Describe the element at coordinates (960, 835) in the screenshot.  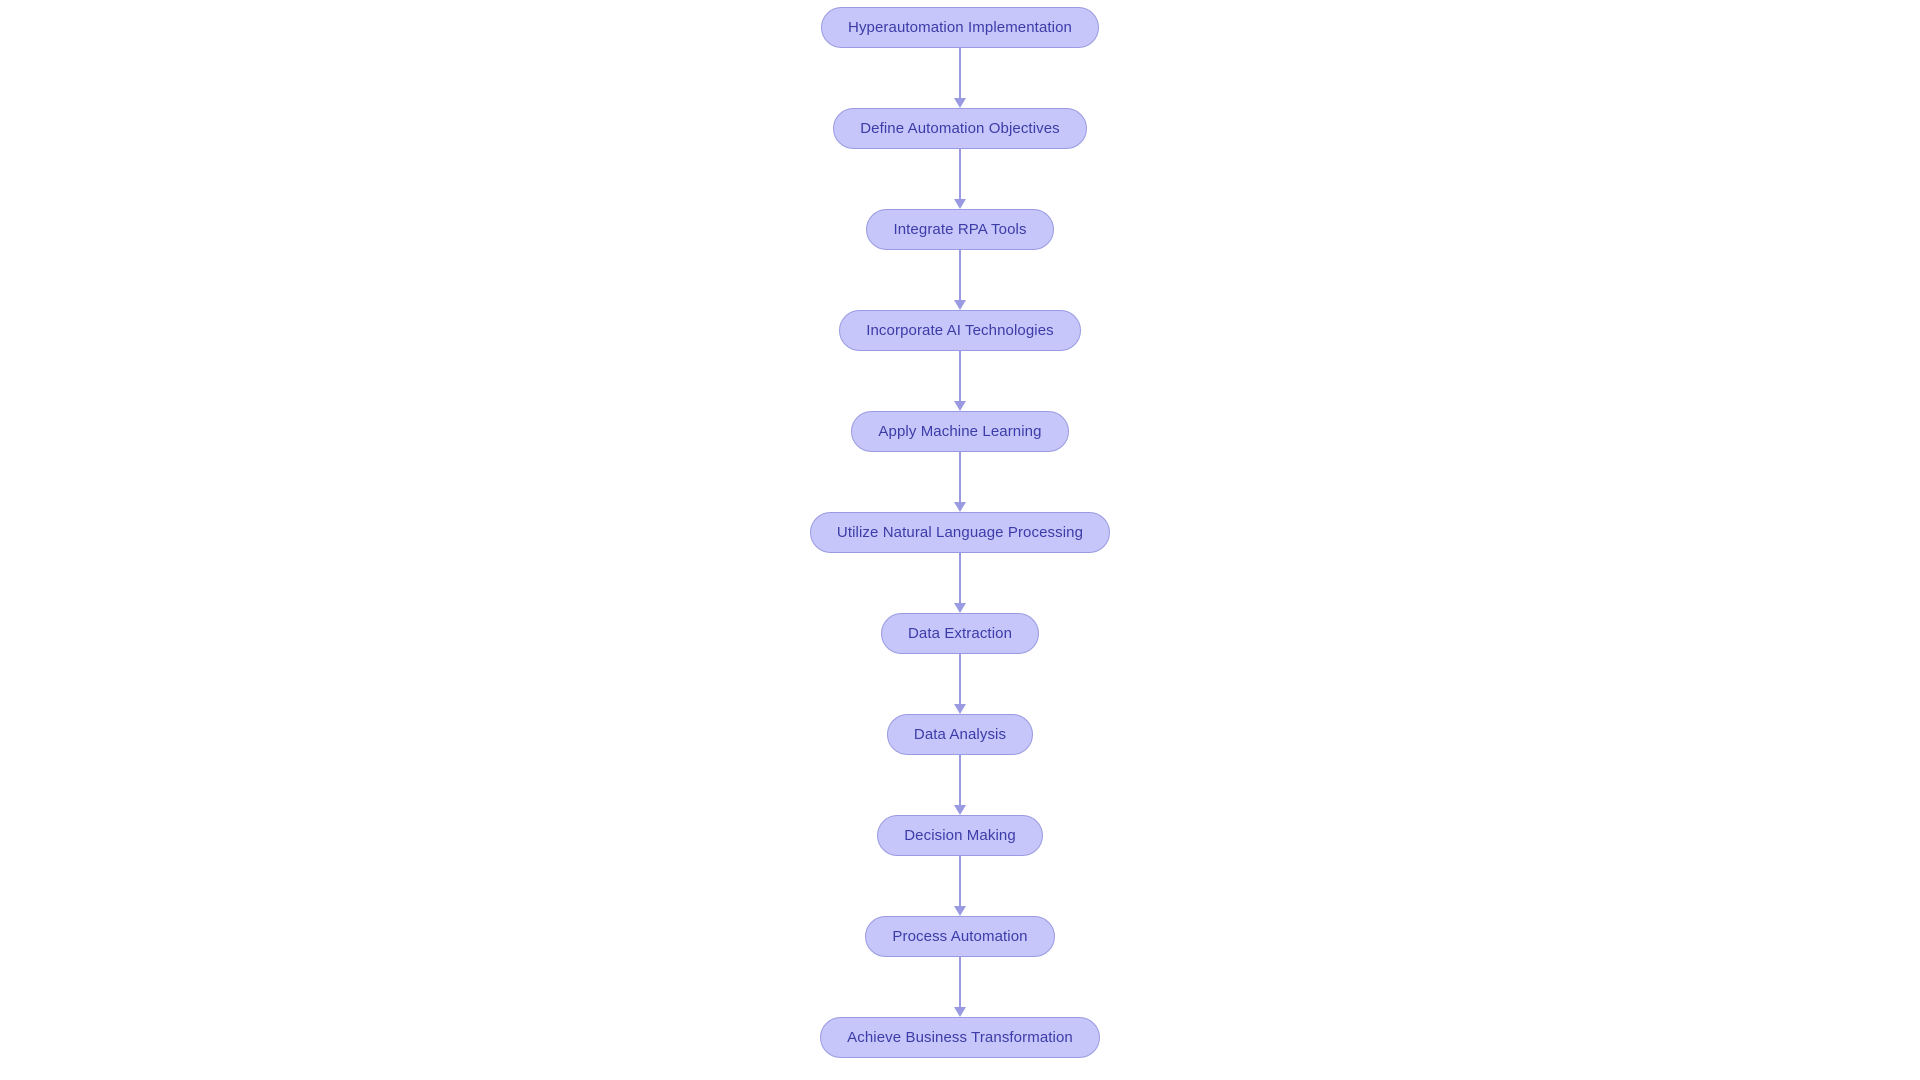
I see `flow-node-n9: Decision Making` at that location.